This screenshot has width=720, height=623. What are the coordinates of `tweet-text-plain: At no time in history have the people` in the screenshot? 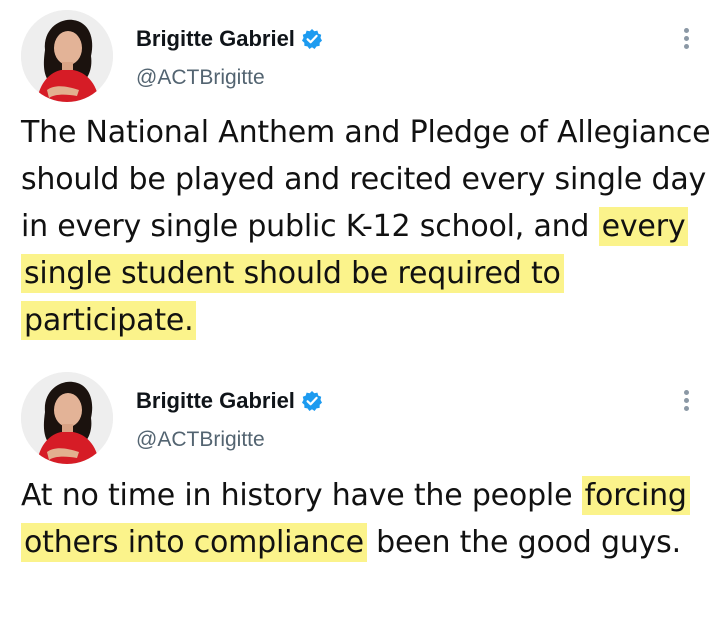 It's located at (301, 495).